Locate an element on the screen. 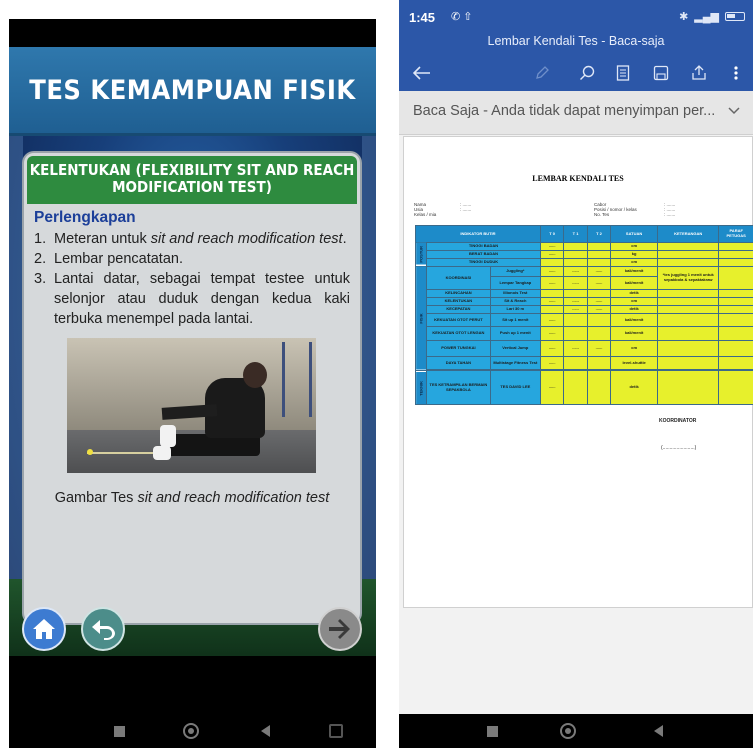  bluetooth-icon: ✱ is located at coordinates (684, 17).